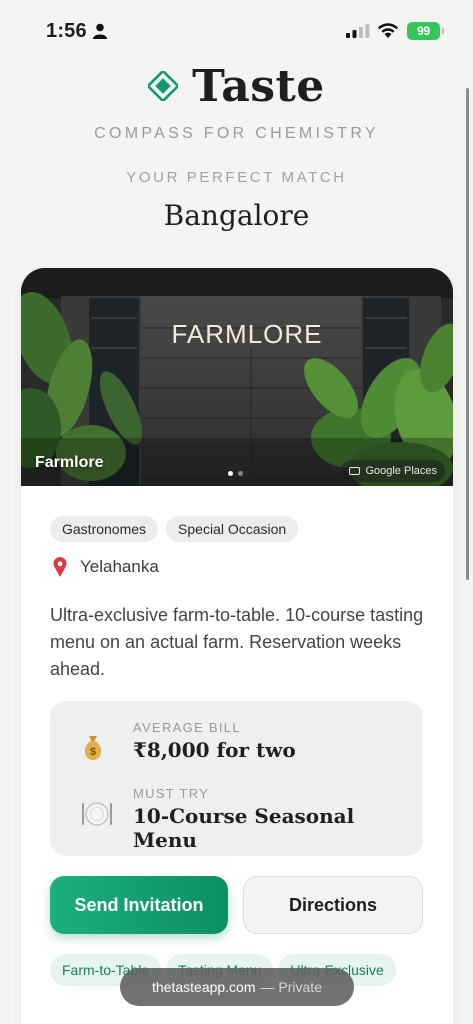 The image size is (473, 1024). Describe the element at coordinates (139, 905) in the screenshot. I see `send-invitation-button: Send Invitation` at that location.